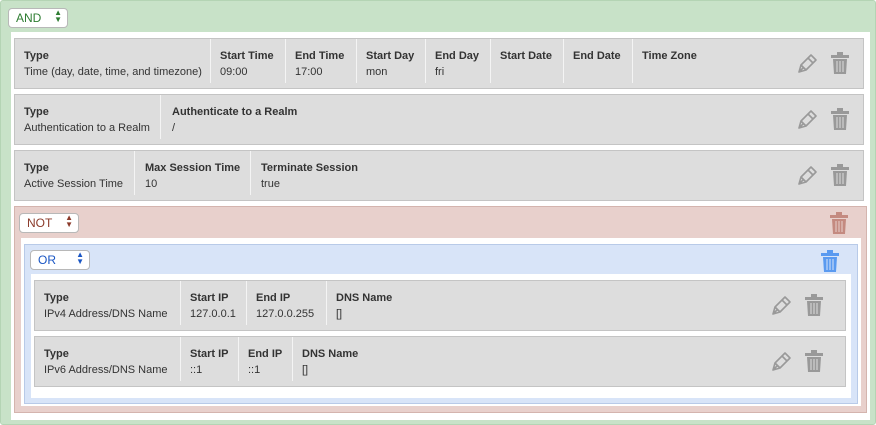  I want to click on or-operator-select: OR ▲ ▼, so click(60, 260).